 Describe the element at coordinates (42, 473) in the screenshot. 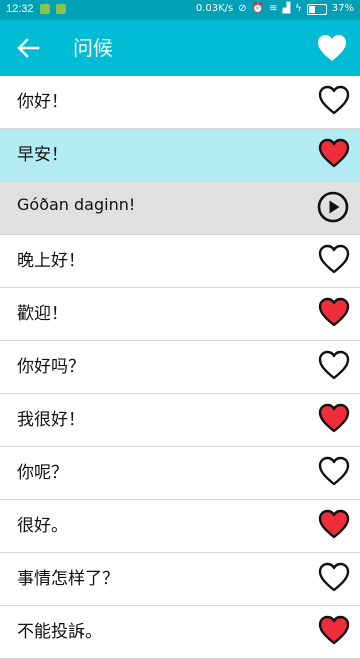

I see `phrase-text: 你呢？` at that location.